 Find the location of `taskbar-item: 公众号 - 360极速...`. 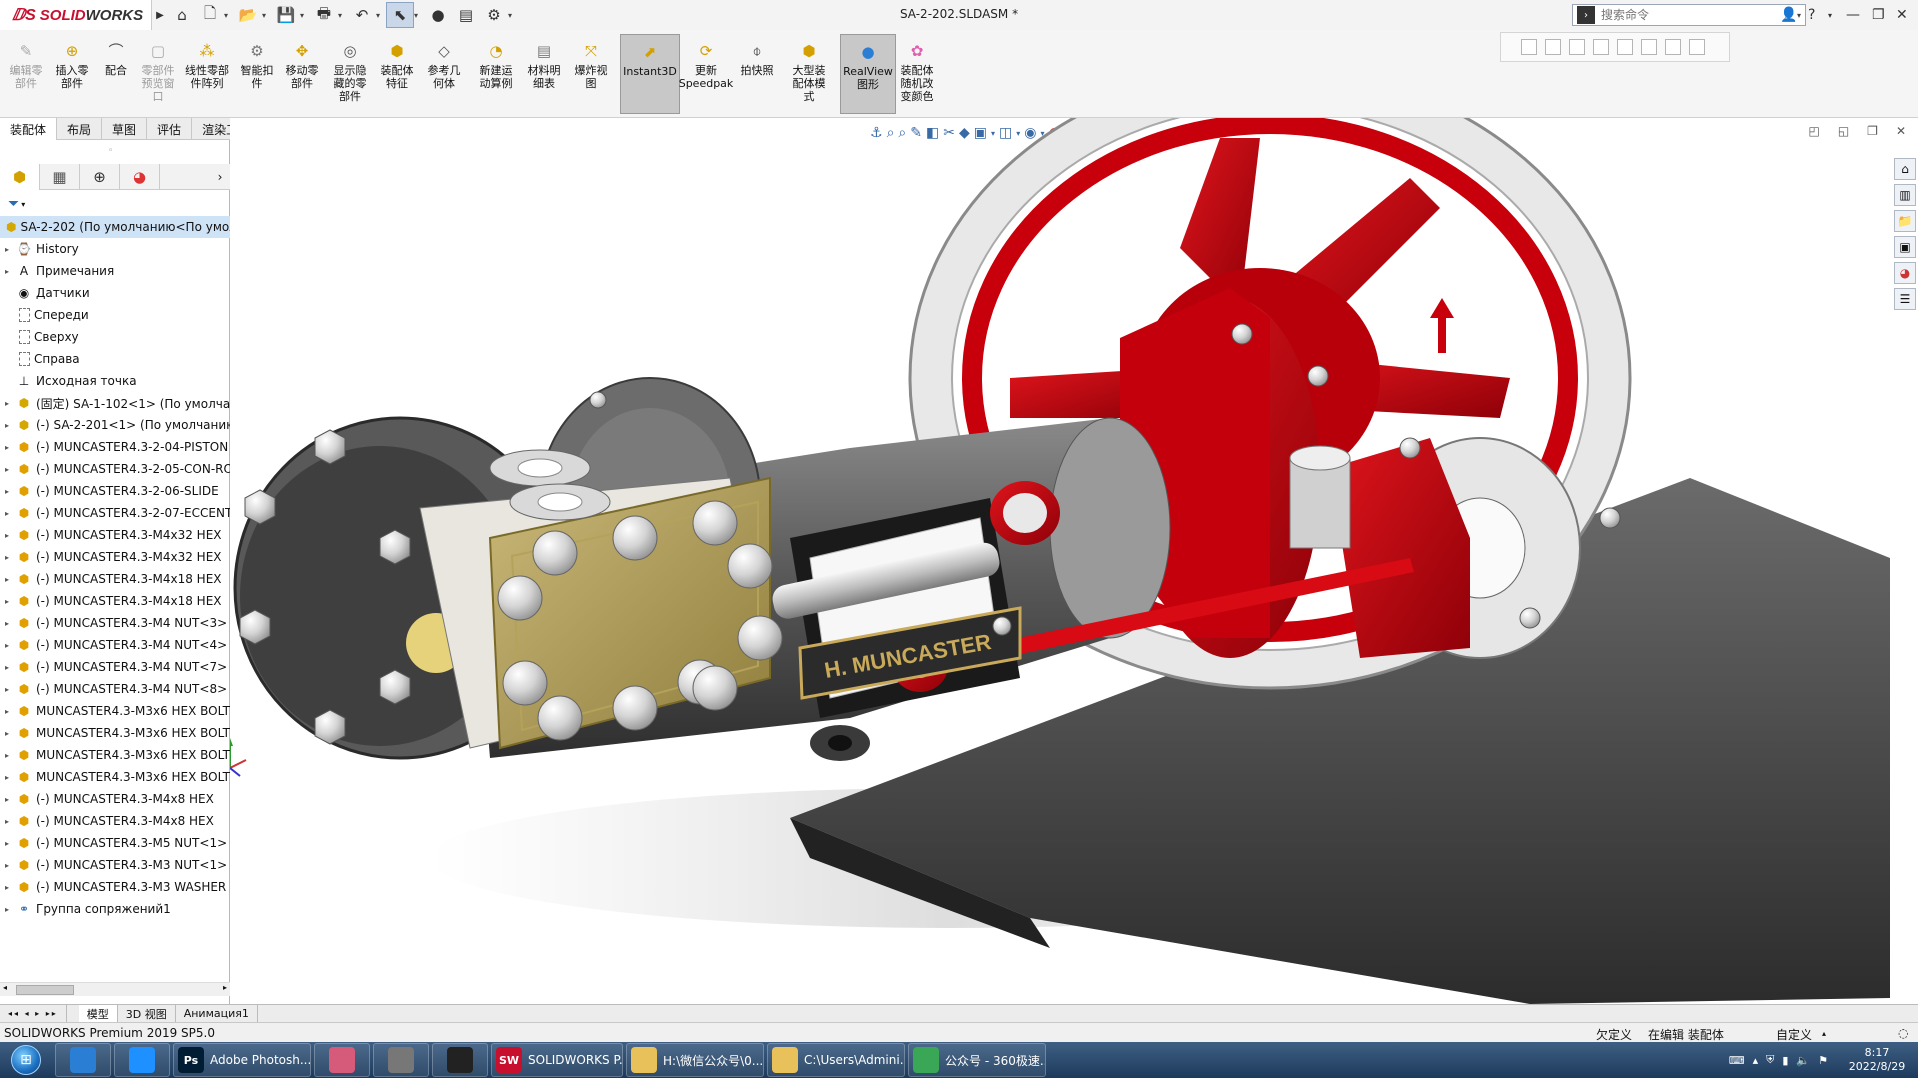

taskbar-item: 公众号 - 360极速... is located at coordinates (977, 1060).